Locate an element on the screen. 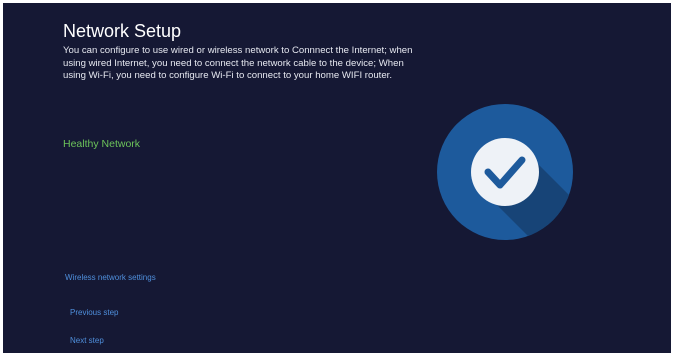 This screenshot has height=357, width=675. previous-step-button: Previous step is located at coordinates (94, 312).